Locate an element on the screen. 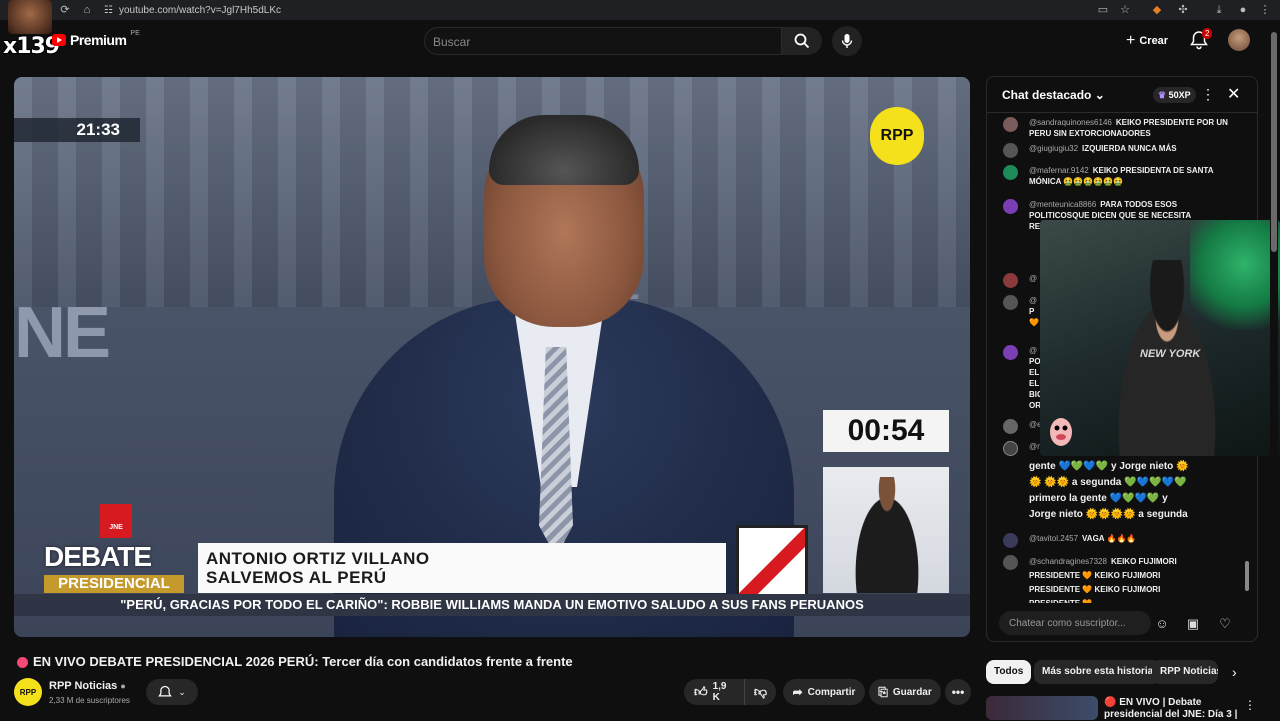  chip-rpp: RPP Noticias is located at coordinates (1185, 672).